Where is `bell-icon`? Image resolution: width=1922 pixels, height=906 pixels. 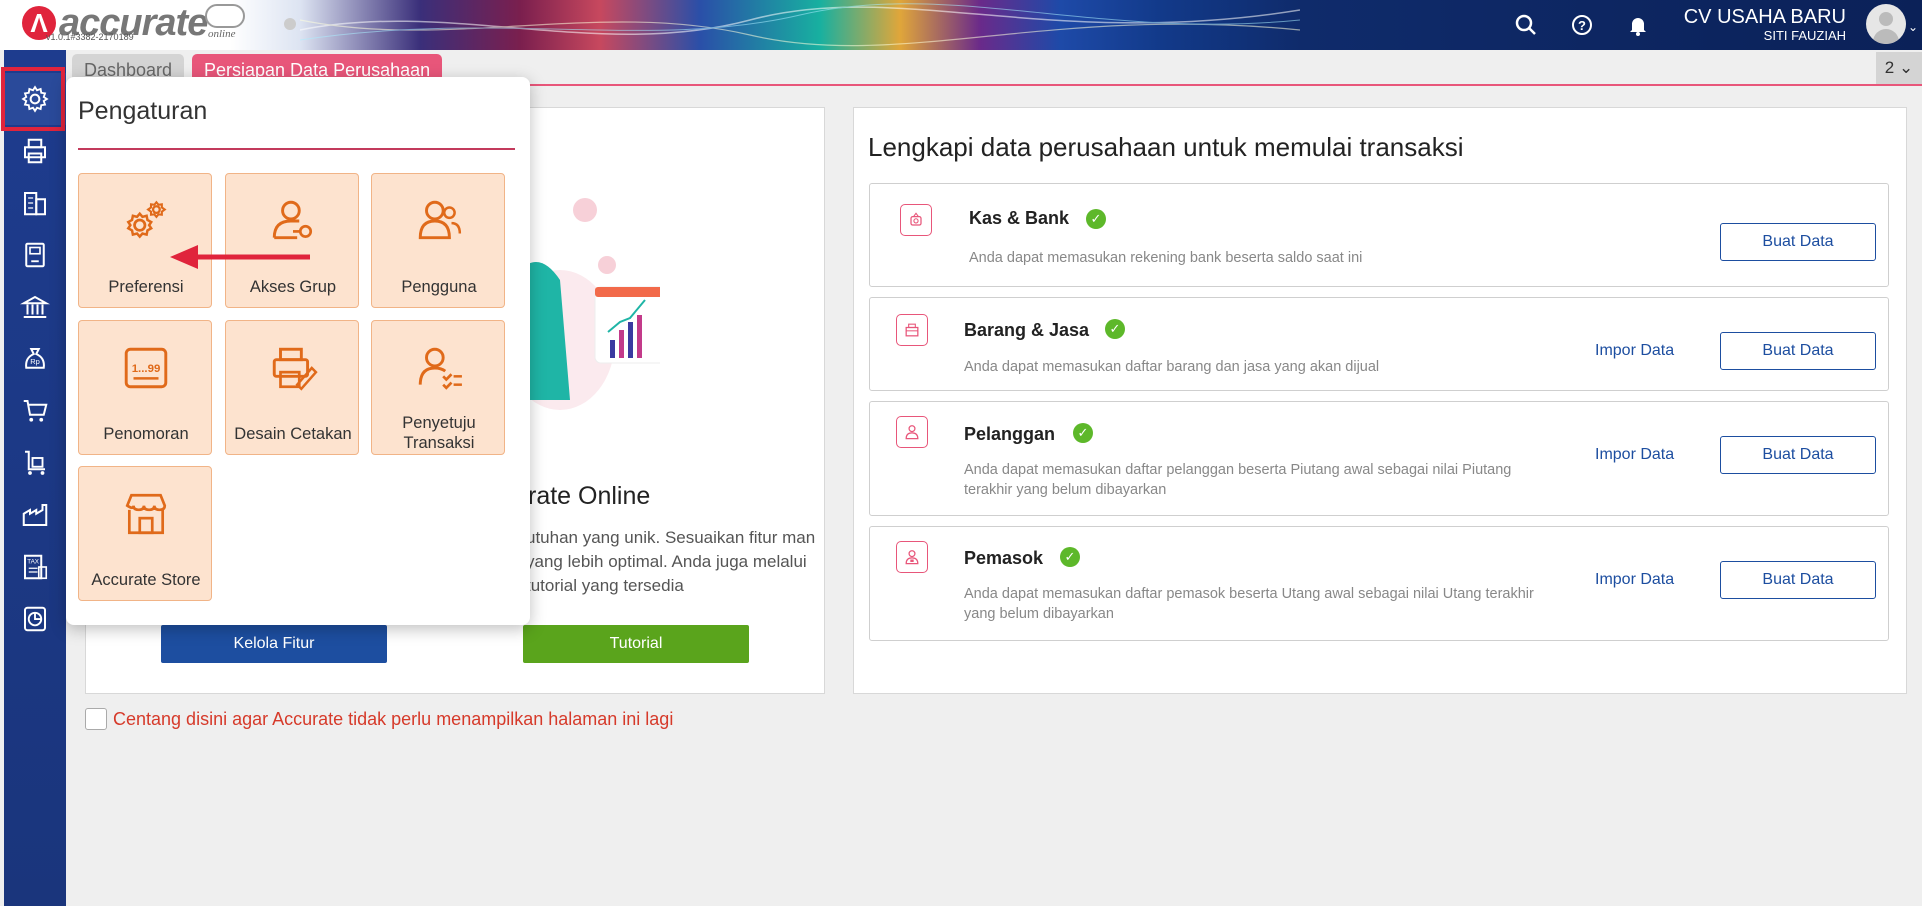 bell-icon is located at coordinates (1638, 25).